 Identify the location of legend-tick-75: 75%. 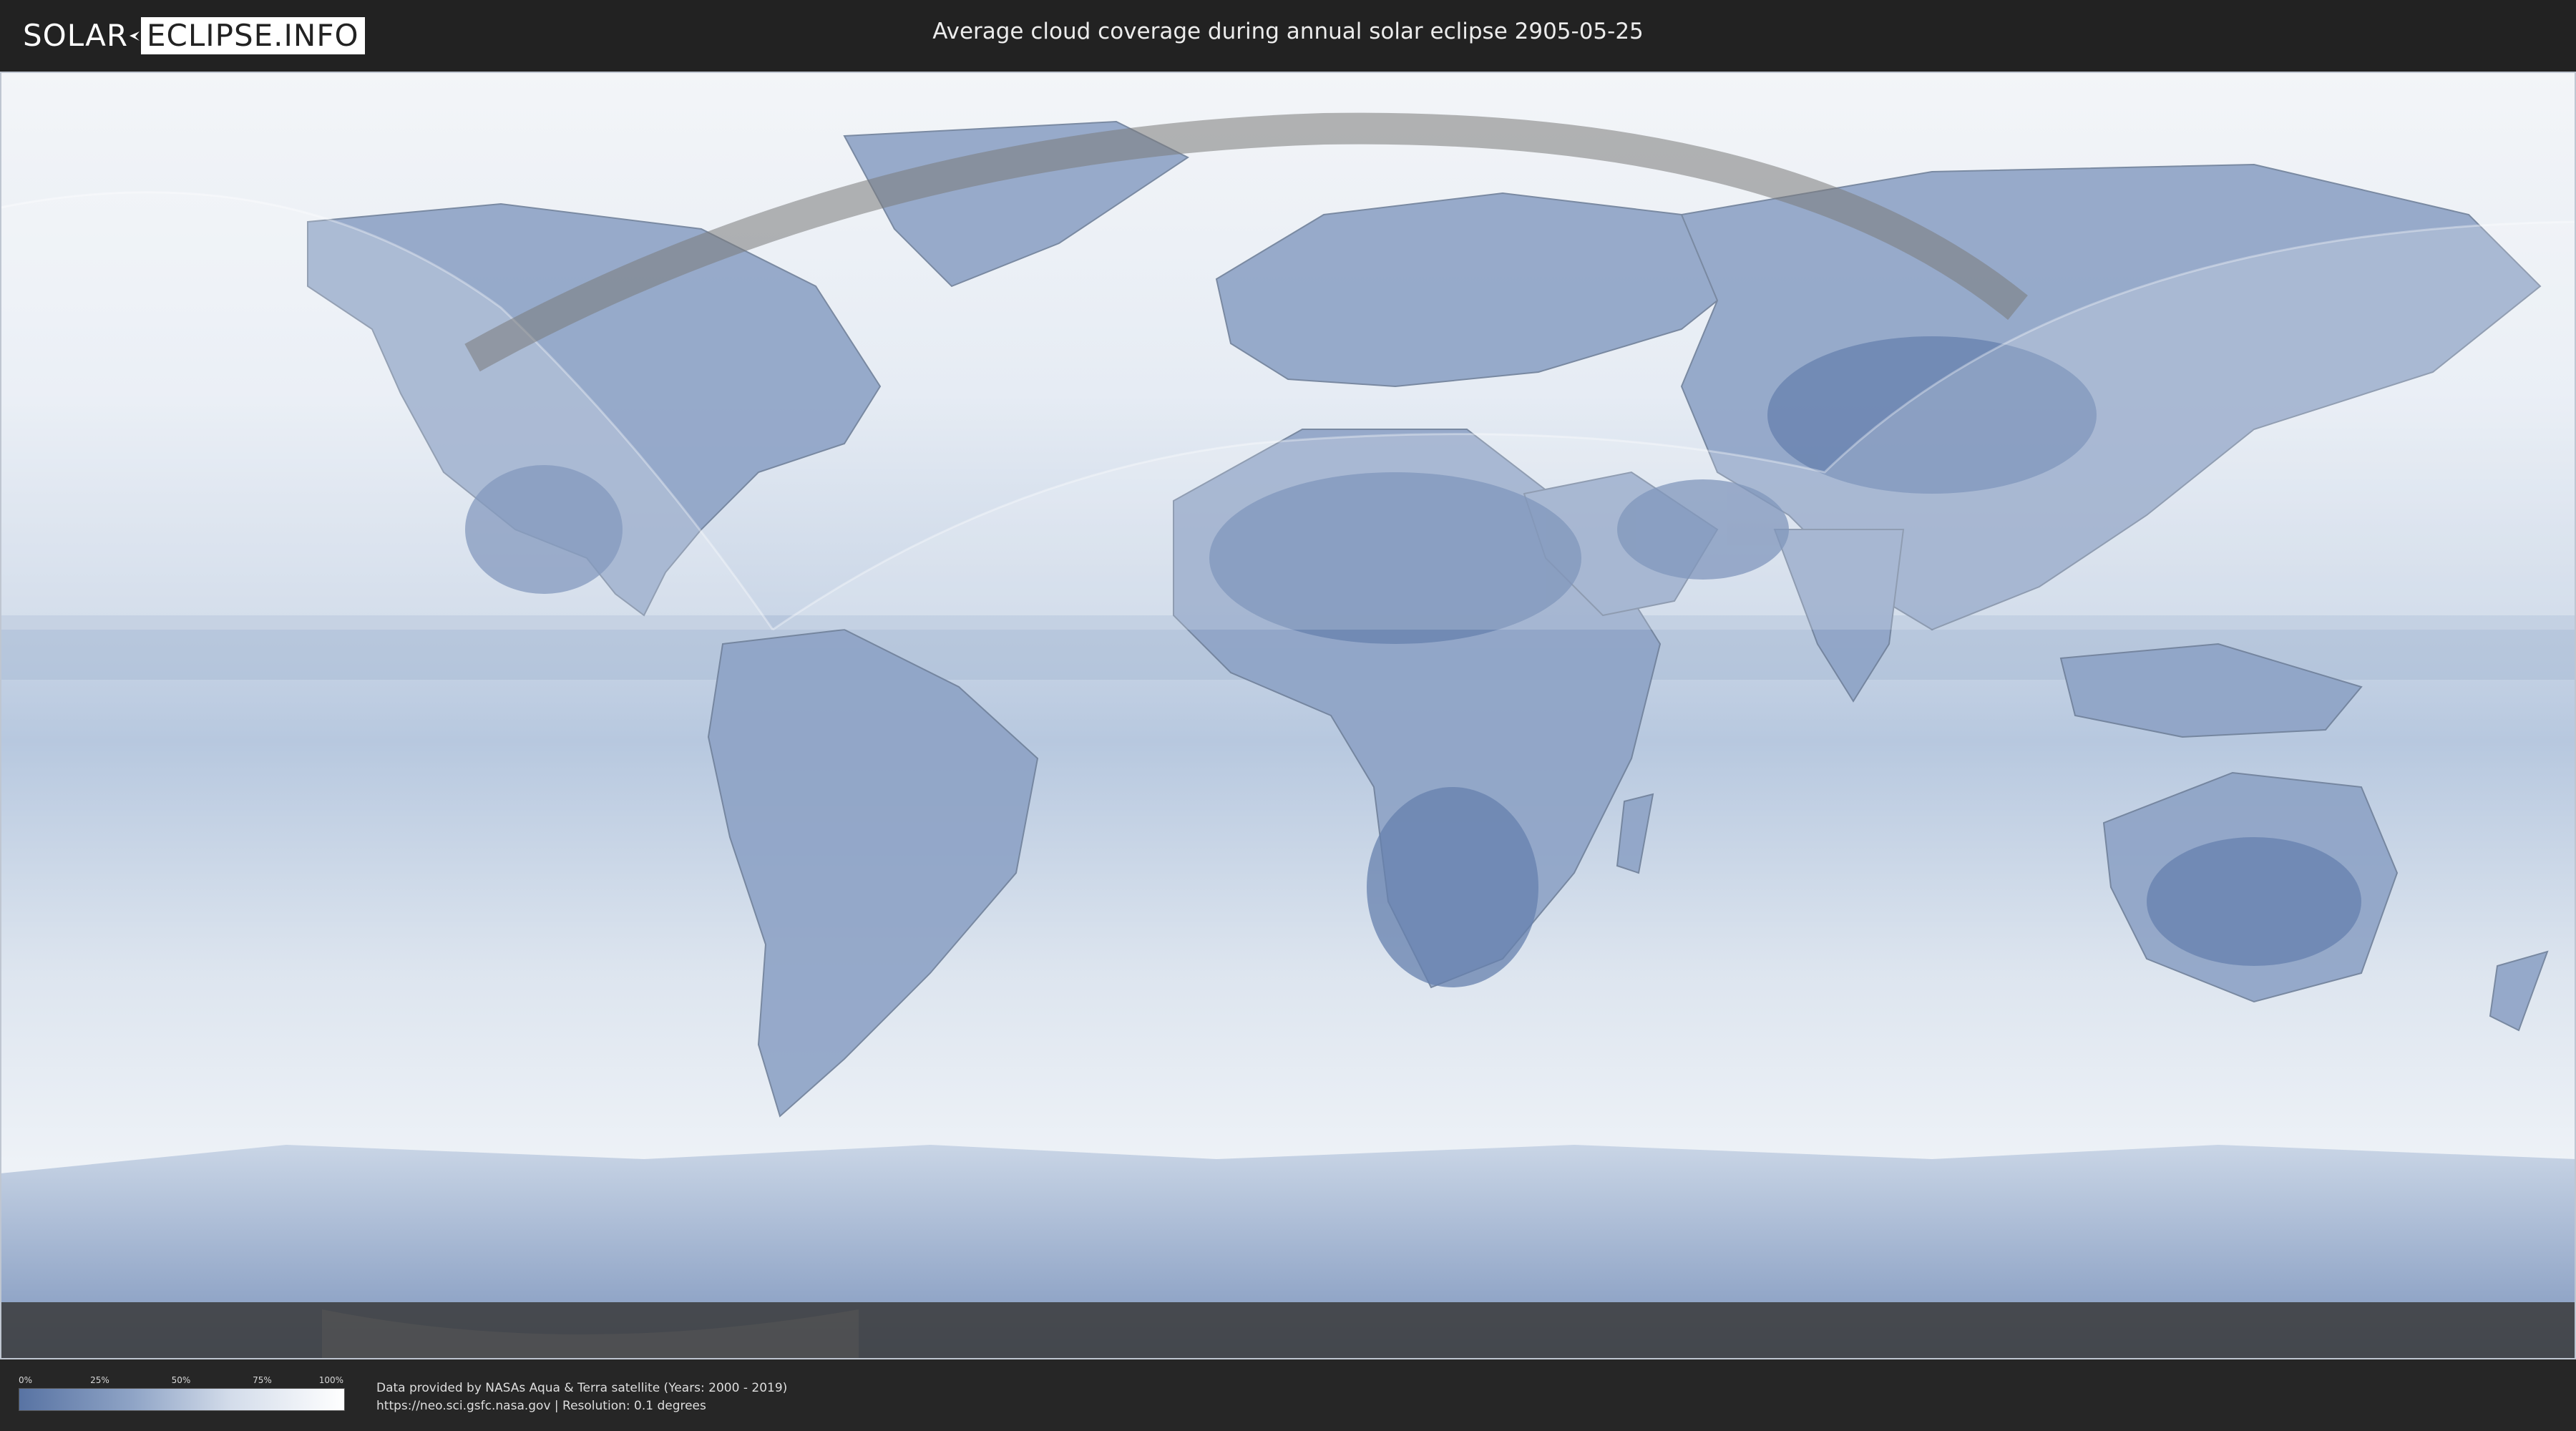
(262, 1380).